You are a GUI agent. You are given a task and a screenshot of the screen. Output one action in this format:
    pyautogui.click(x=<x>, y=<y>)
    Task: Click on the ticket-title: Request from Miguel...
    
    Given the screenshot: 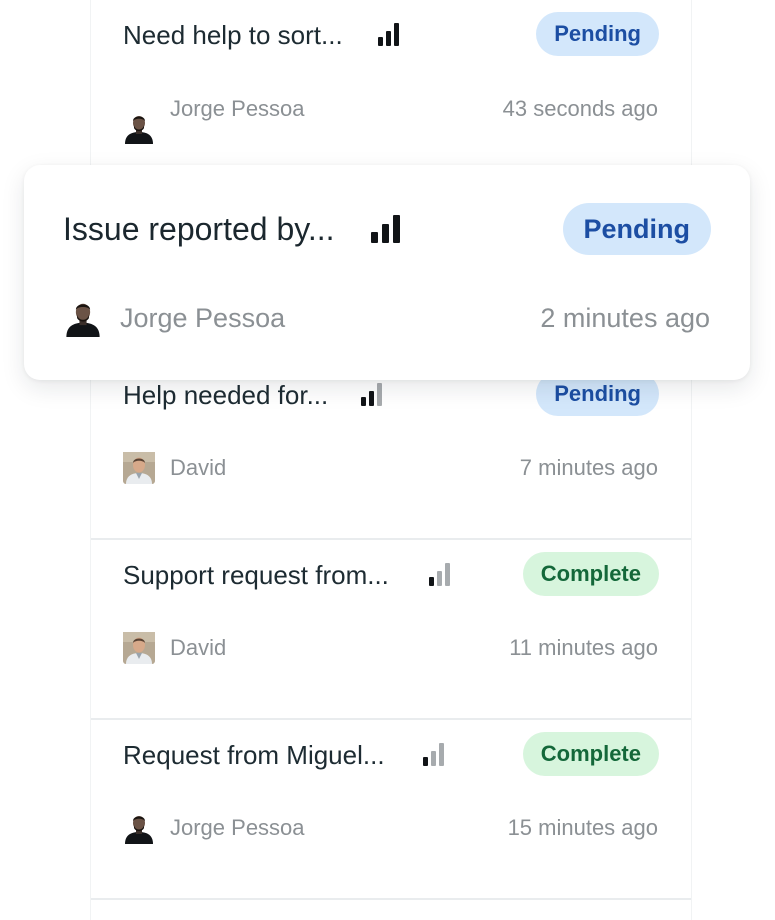 What is the action you would take?
    pyautogui.click(x=254, y=755)
    